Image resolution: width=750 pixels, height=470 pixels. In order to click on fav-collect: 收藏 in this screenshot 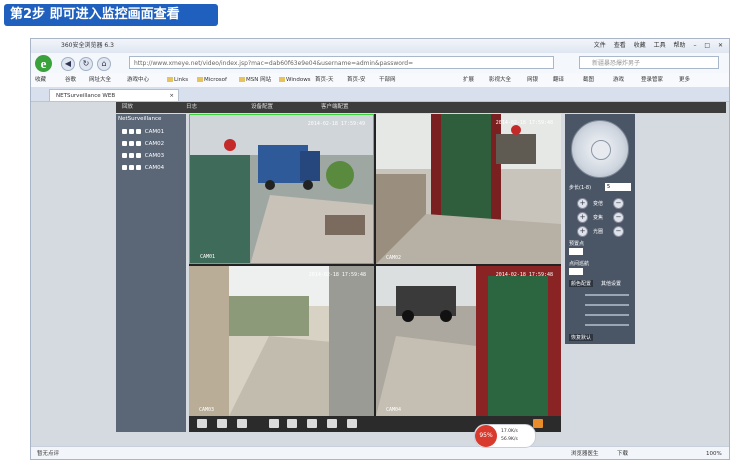, I will do `click(40, 80)`.